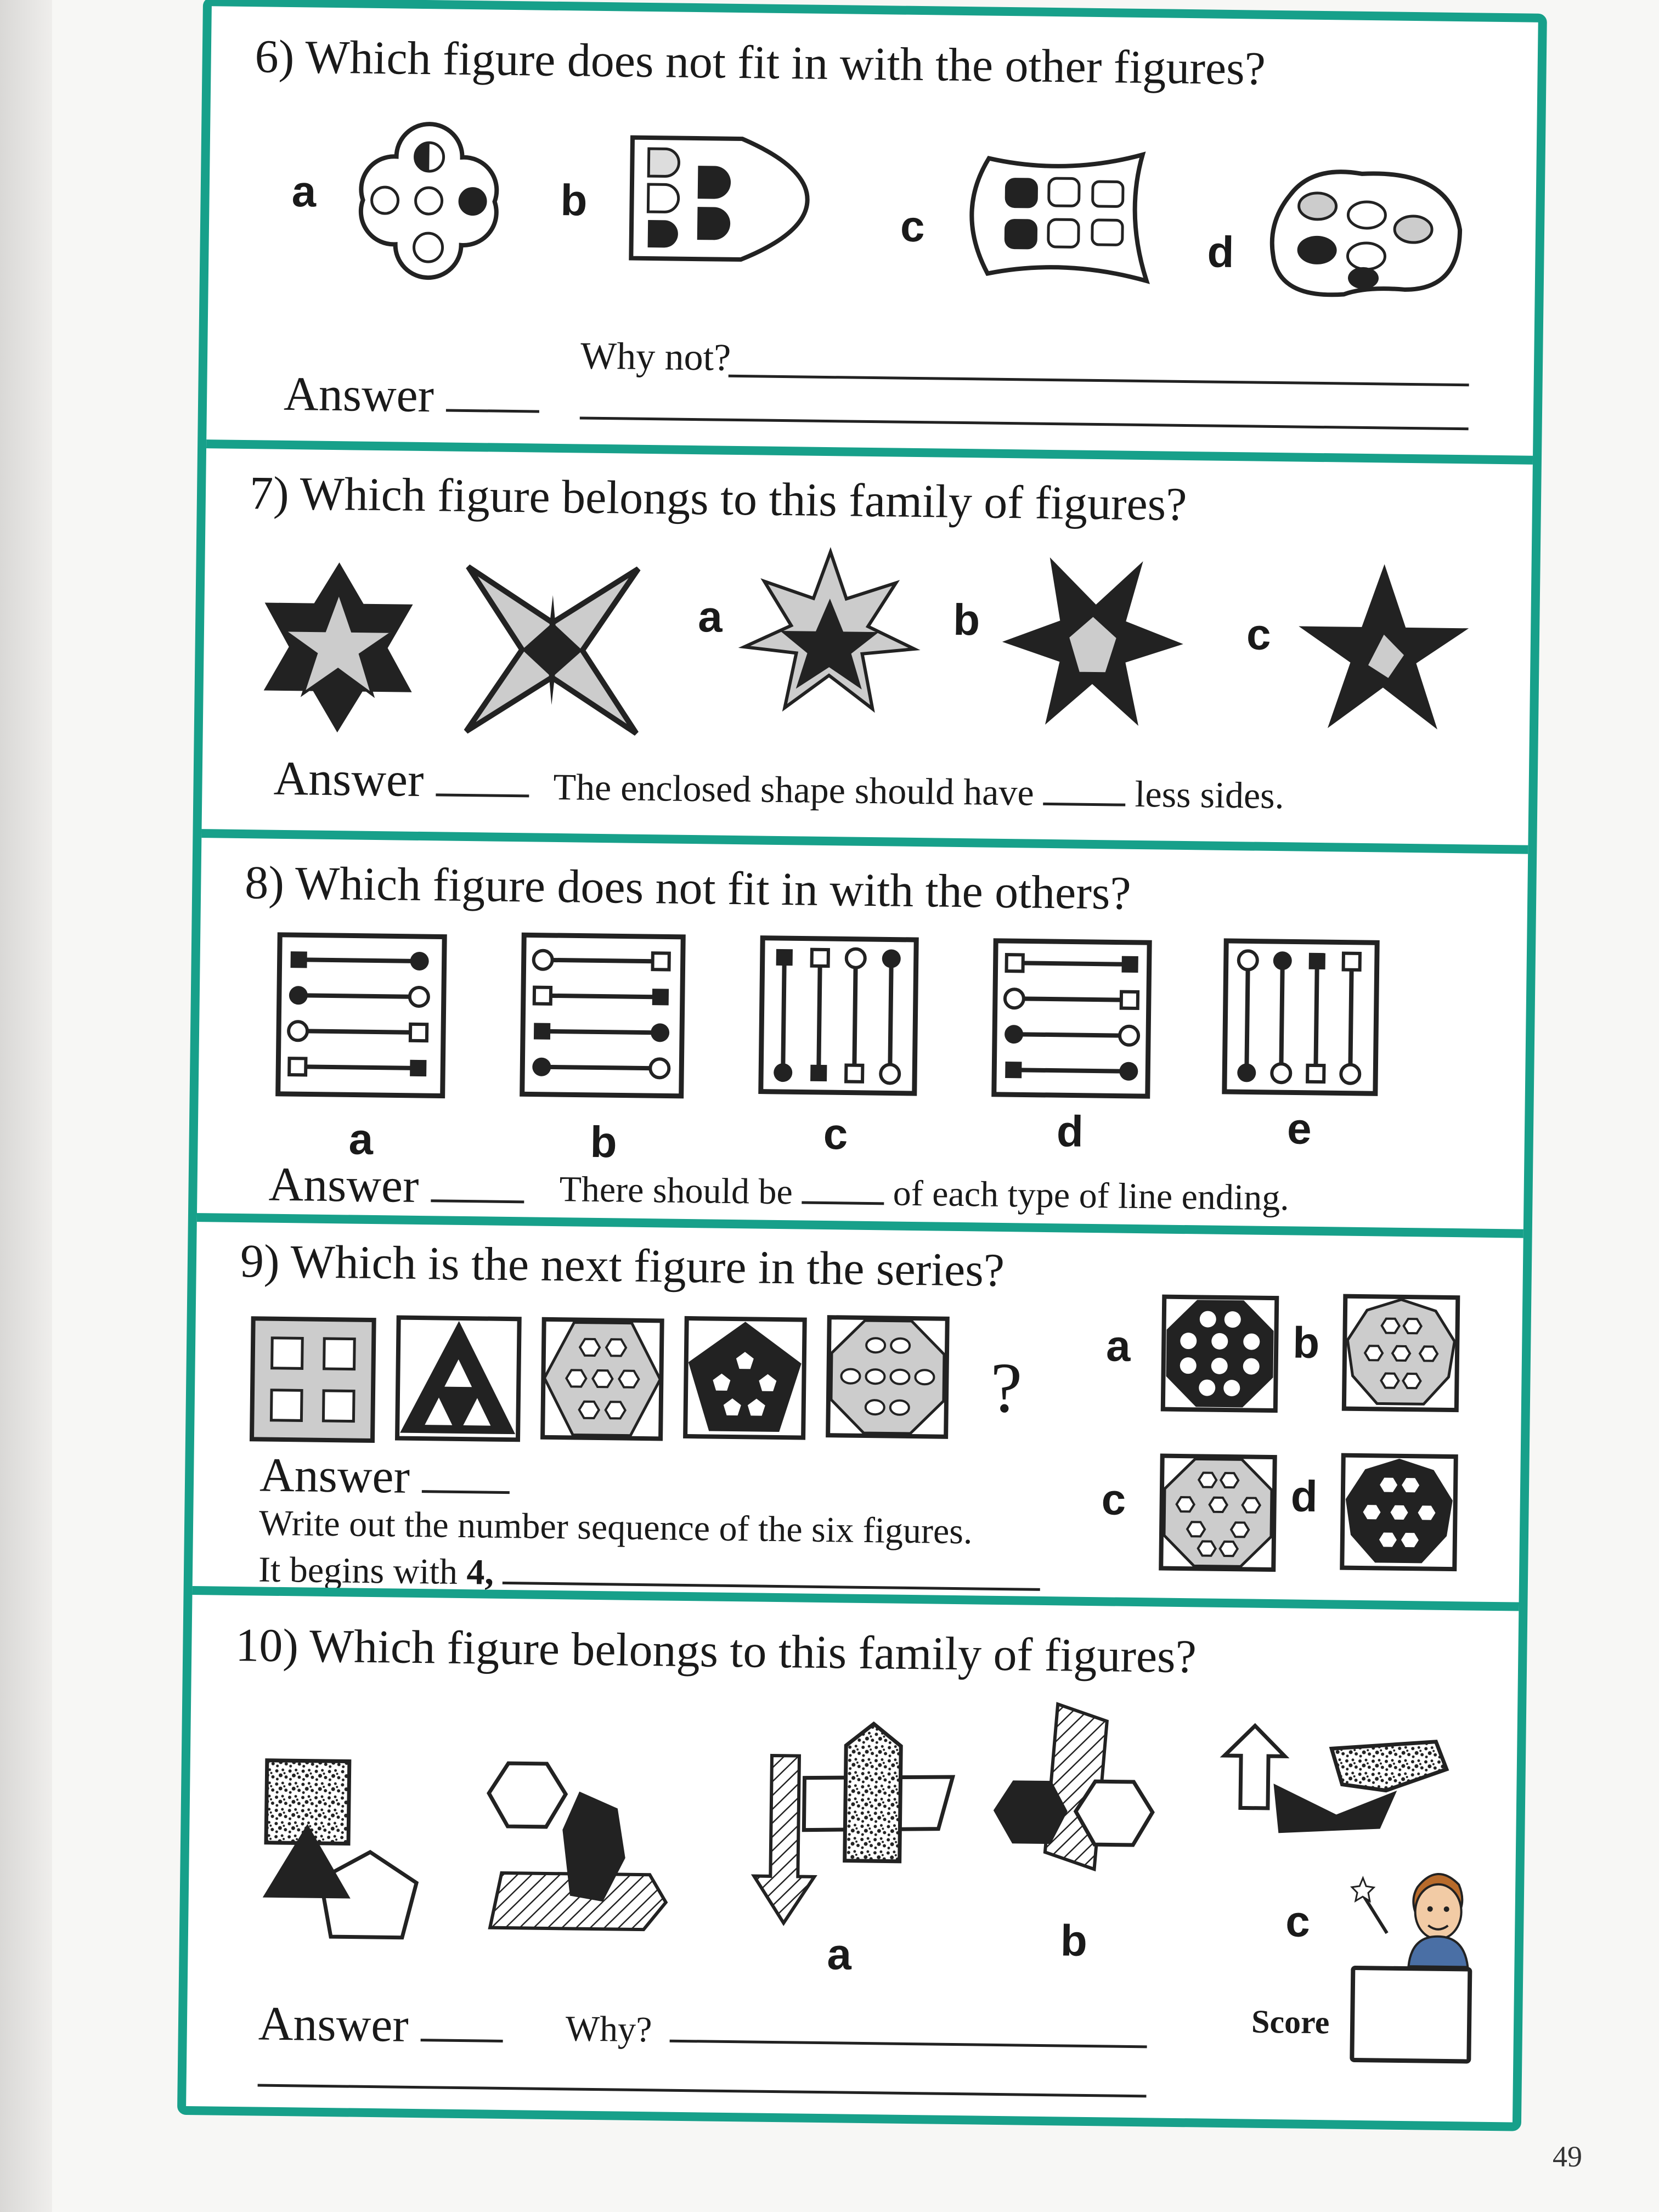  What do you see at coordinates (412, 395) in the screenshot?
I see `q6-answer-label: Answer` at bounding box center [412, 395].